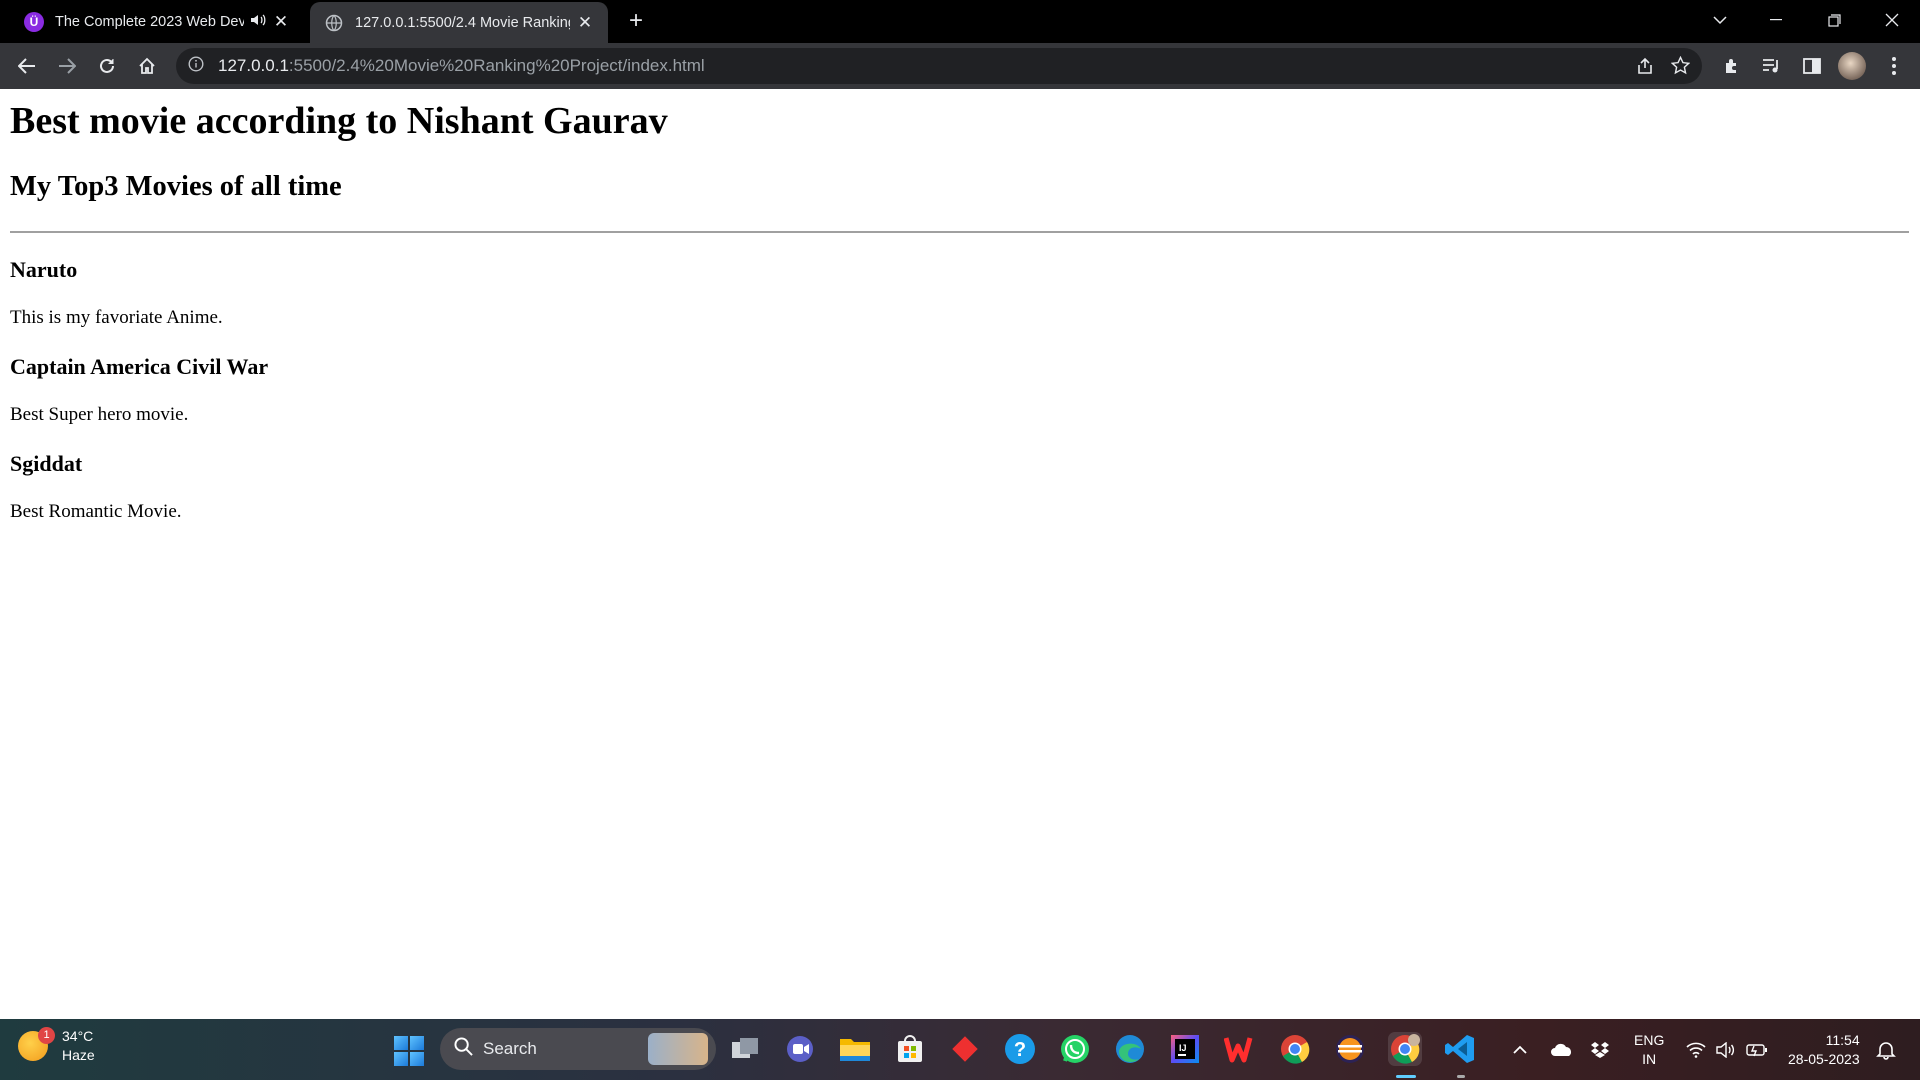 This screenshot has width=1920, height=1080. What do you see at coordinates (1834, 20) in the screenshot?
I see `restore-icon` at bounding box center [1834, 20].